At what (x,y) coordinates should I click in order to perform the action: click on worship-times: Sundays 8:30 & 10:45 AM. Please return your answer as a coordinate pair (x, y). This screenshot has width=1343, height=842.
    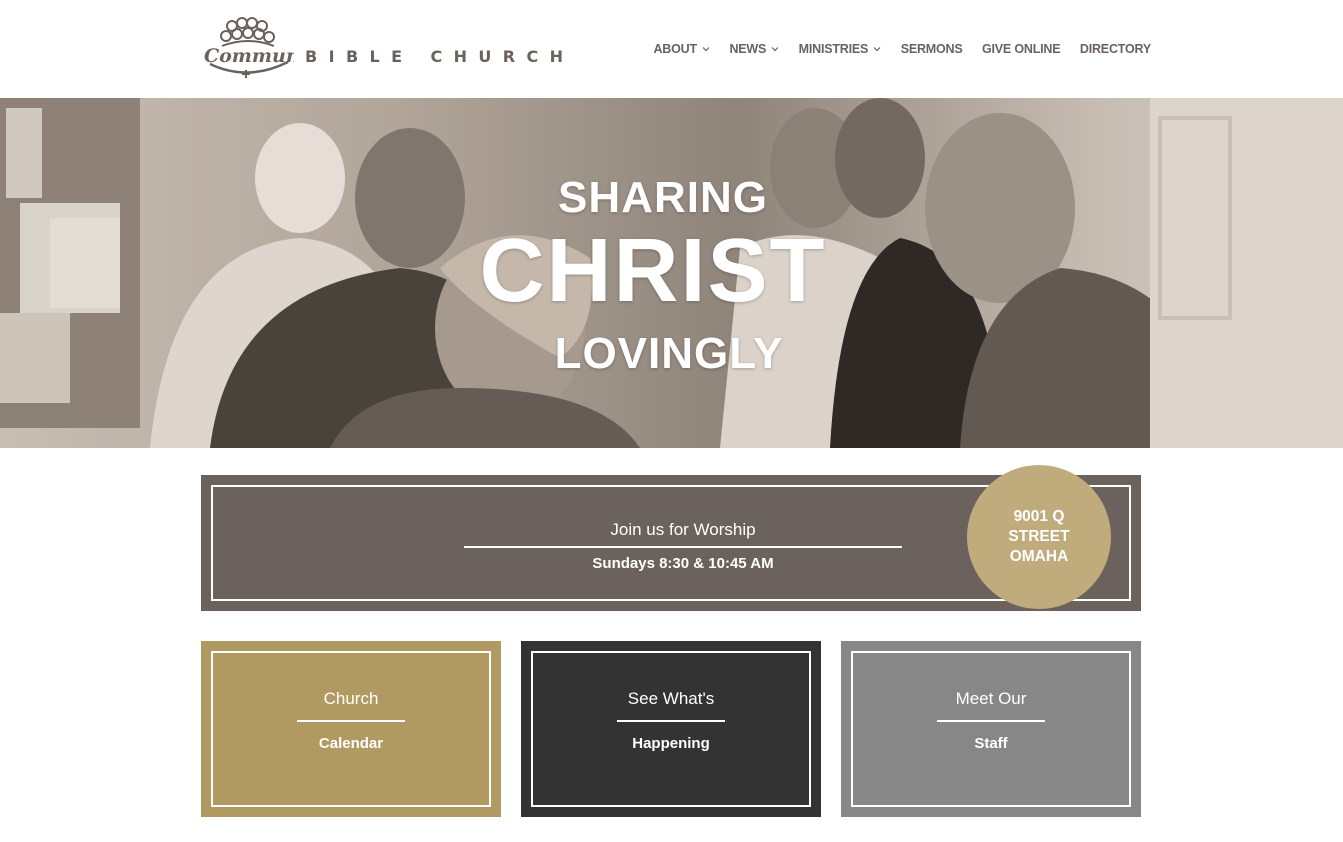
    Looking at the image, I should click on (683, 563).